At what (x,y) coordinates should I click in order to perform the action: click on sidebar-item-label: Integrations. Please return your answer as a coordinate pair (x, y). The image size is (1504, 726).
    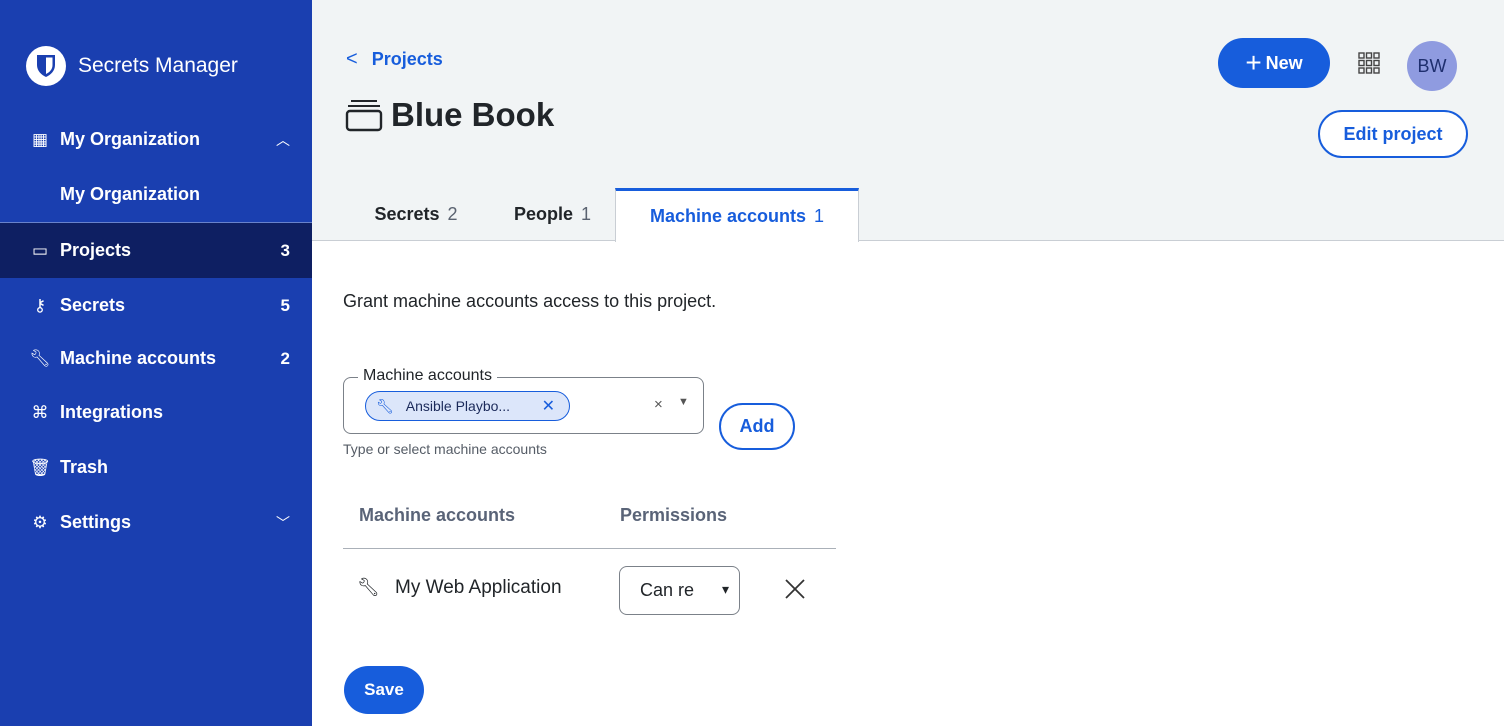
    Looking at the image, I should click on (112, 412).